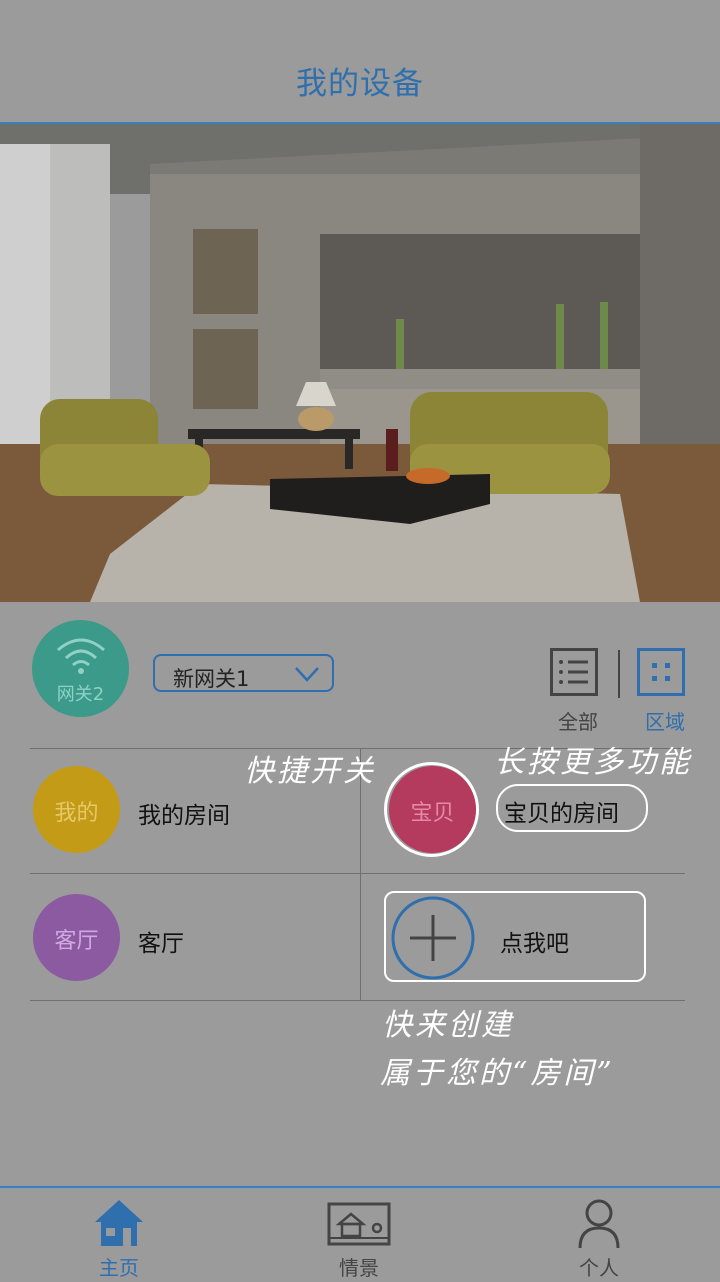 The width and height of the screenshot is (720, 1282). Describe the element at coordinates (561, 811) in the screenshot. I see `room-name-baby-room: 宝贝的房间` at that location.